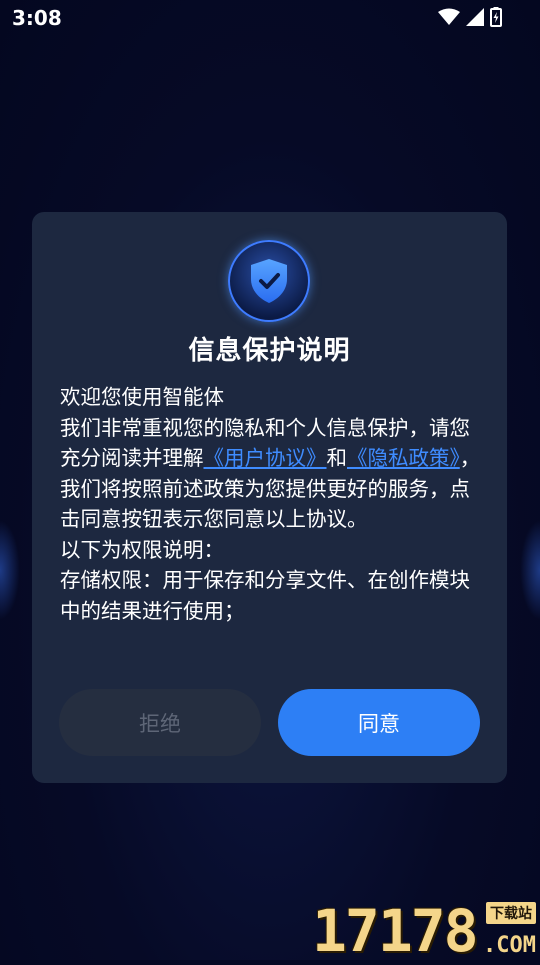 This screenshot has width=540, height=965. What do you see at coordinates (475, 17) in the screenshot?
I see `signal-icon` at bounding box center [475, 17].